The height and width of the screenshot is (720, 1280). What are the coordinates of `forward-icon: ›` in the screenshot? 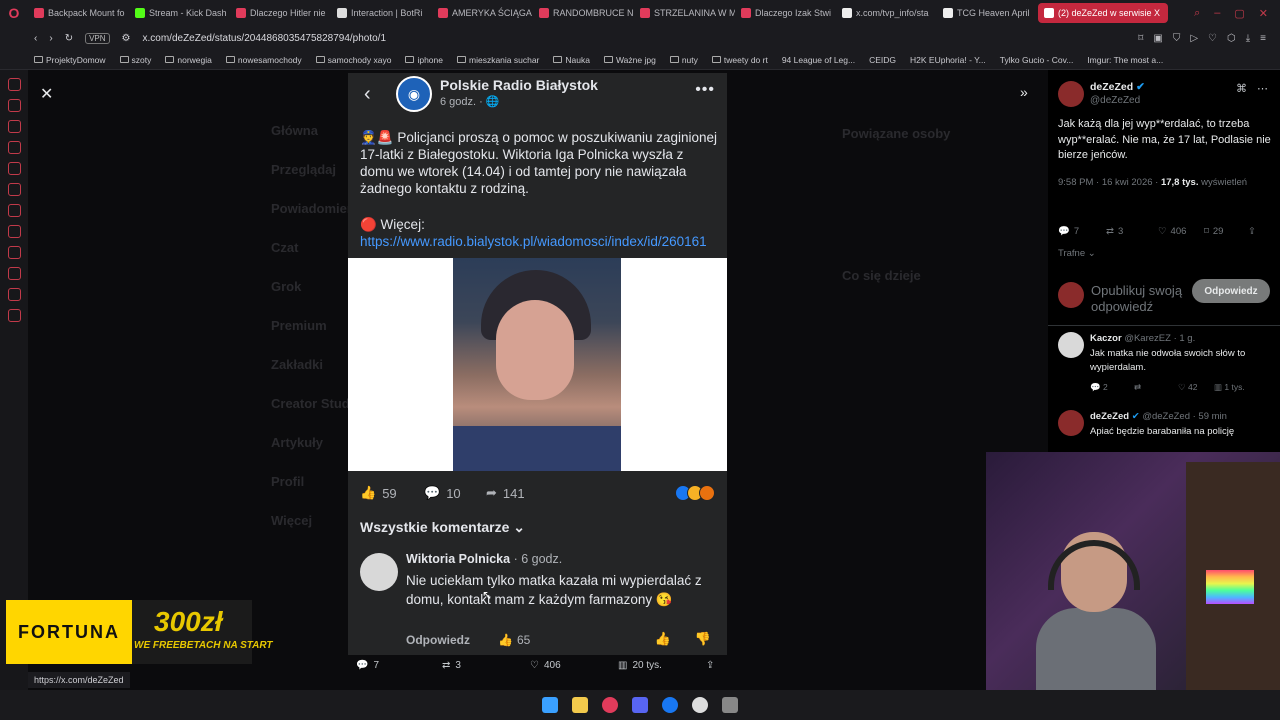 It's located at (50, 38).